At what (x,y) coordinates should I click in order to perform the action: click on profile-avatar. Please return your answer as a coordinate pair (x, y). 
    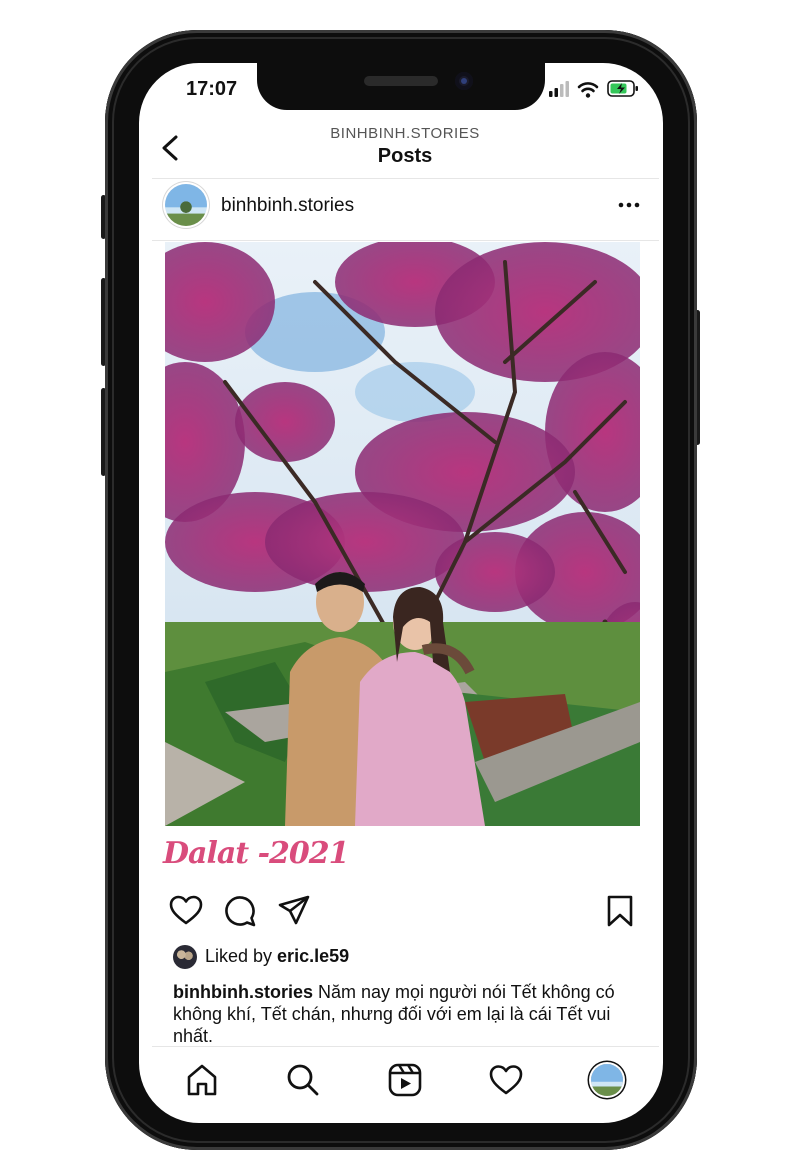
    Looking at the image, I should click on (186, 205).